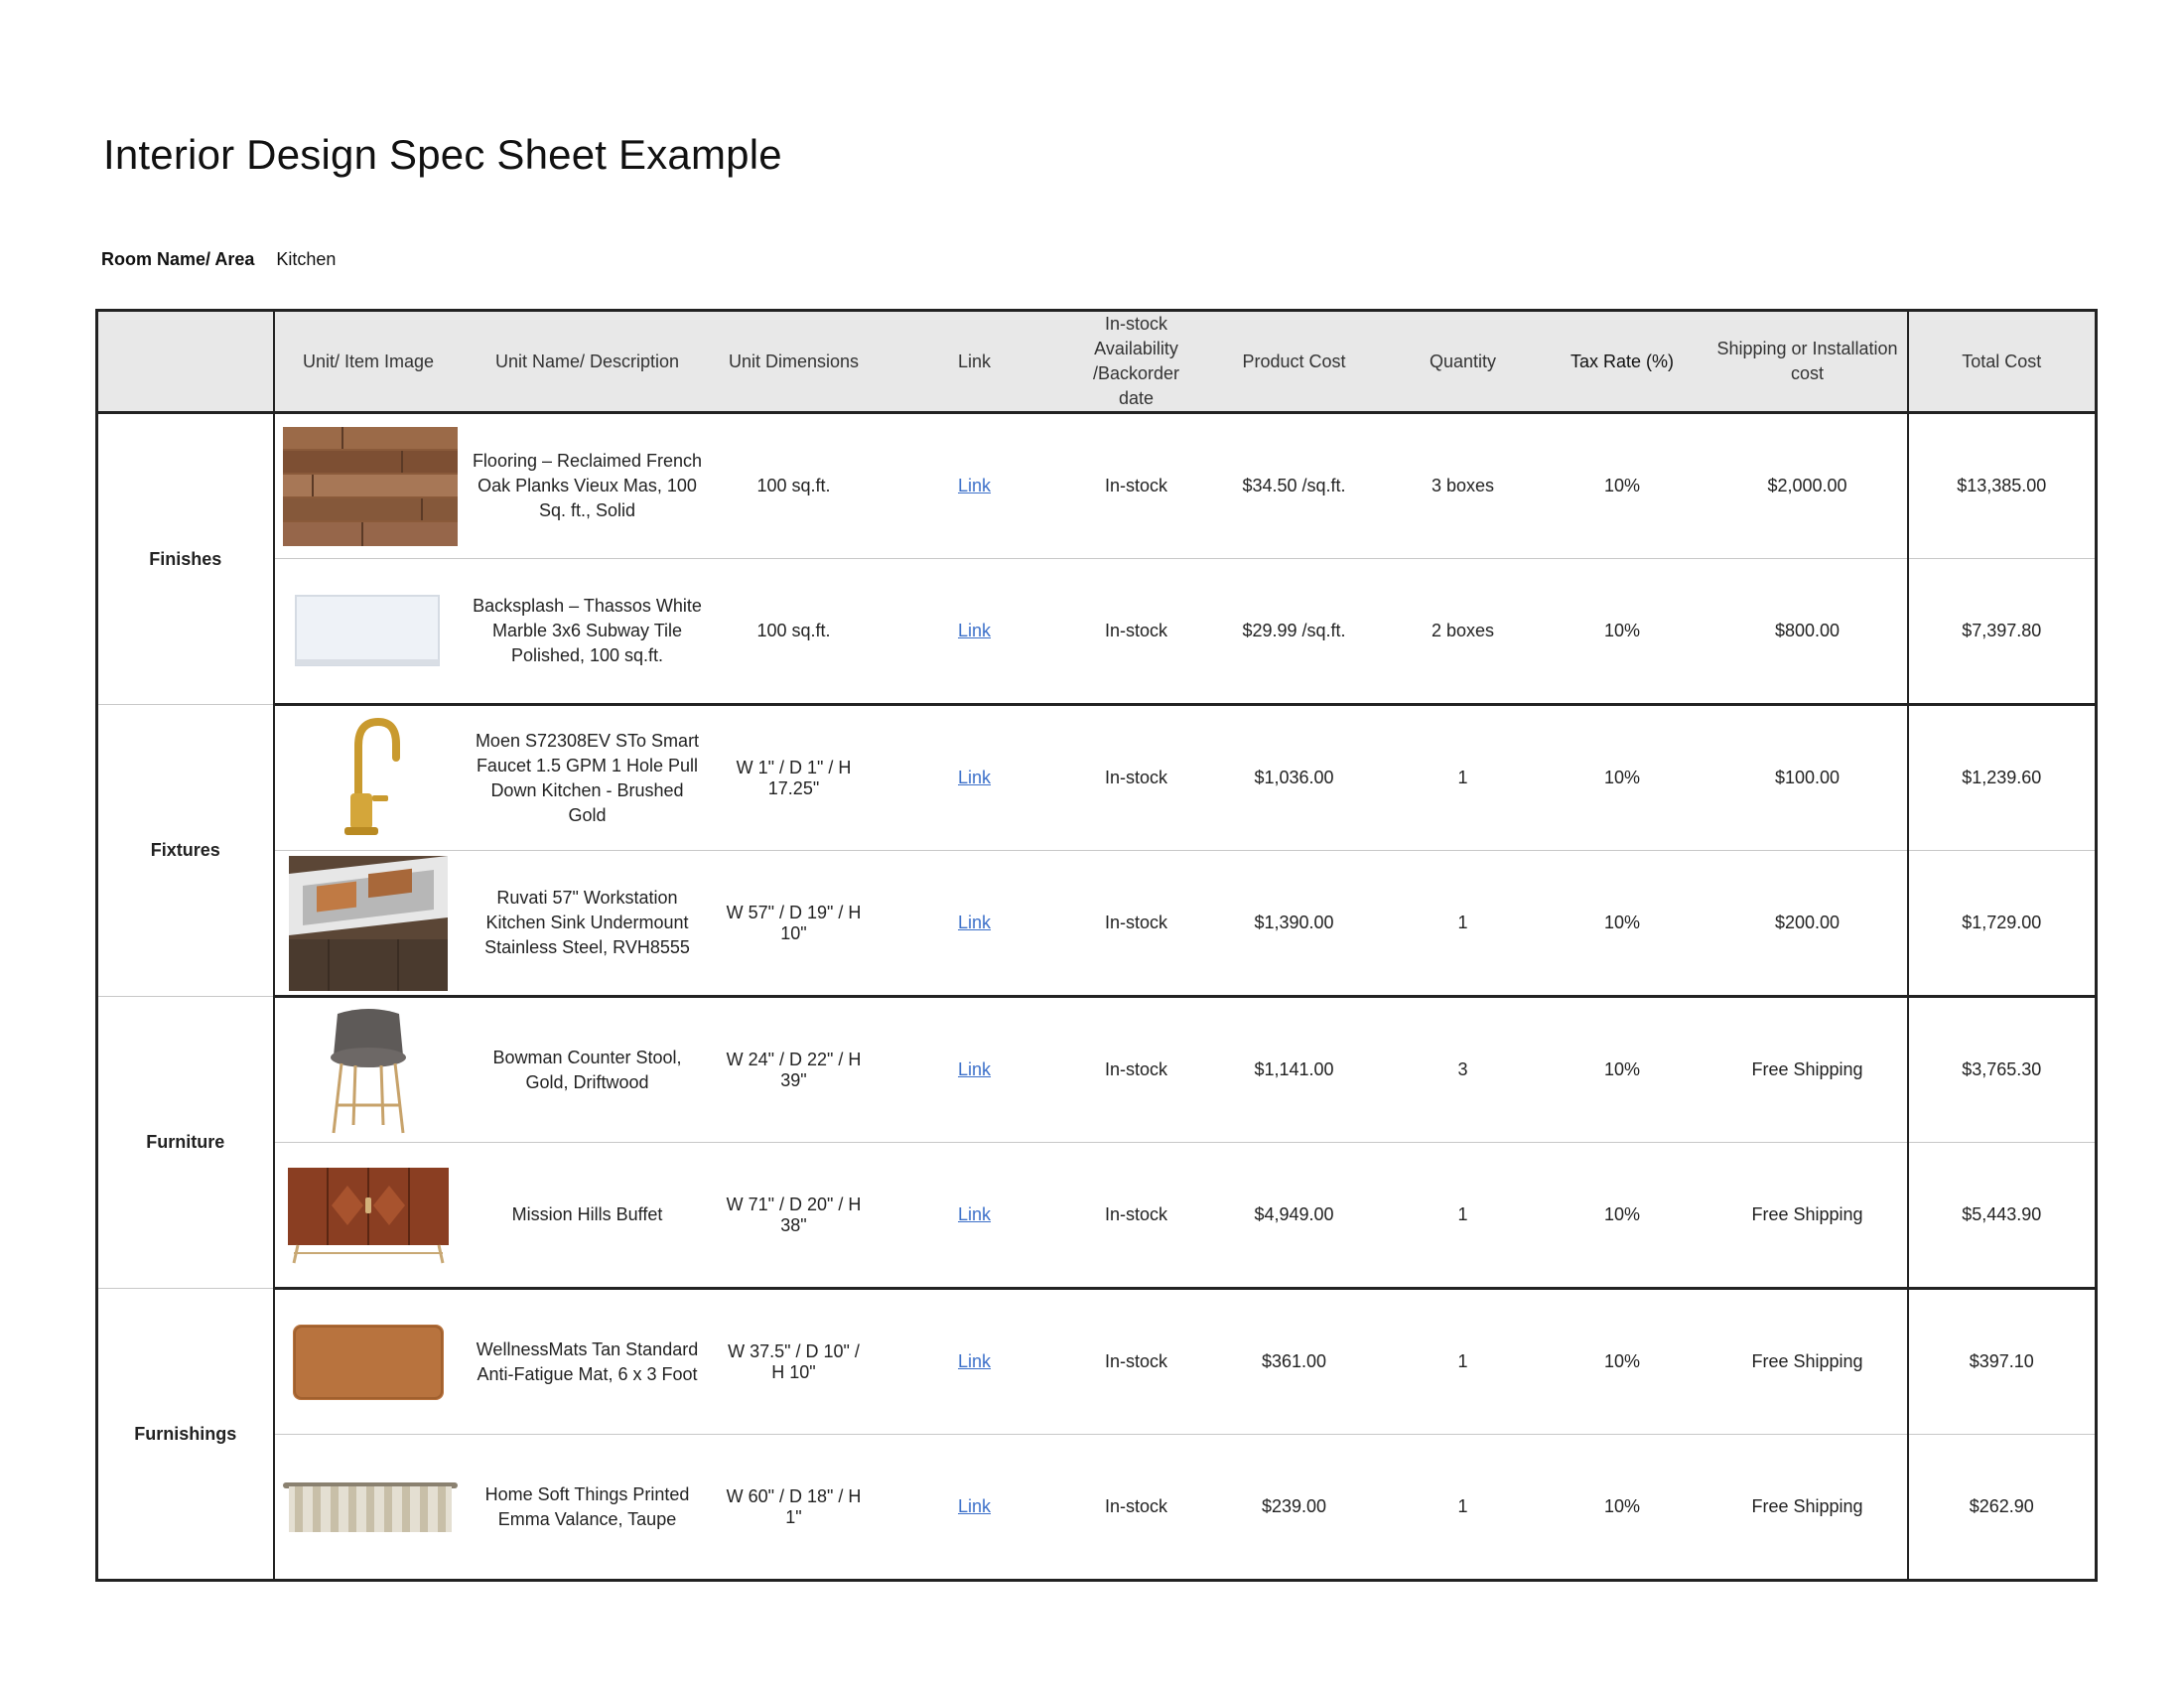 The image size is (2184, 1688). What do you see at coordinates (587, 1216) in the screenshot?
I see `item-name: Mission Hills Buffet` at bounding box center [587, 1216].